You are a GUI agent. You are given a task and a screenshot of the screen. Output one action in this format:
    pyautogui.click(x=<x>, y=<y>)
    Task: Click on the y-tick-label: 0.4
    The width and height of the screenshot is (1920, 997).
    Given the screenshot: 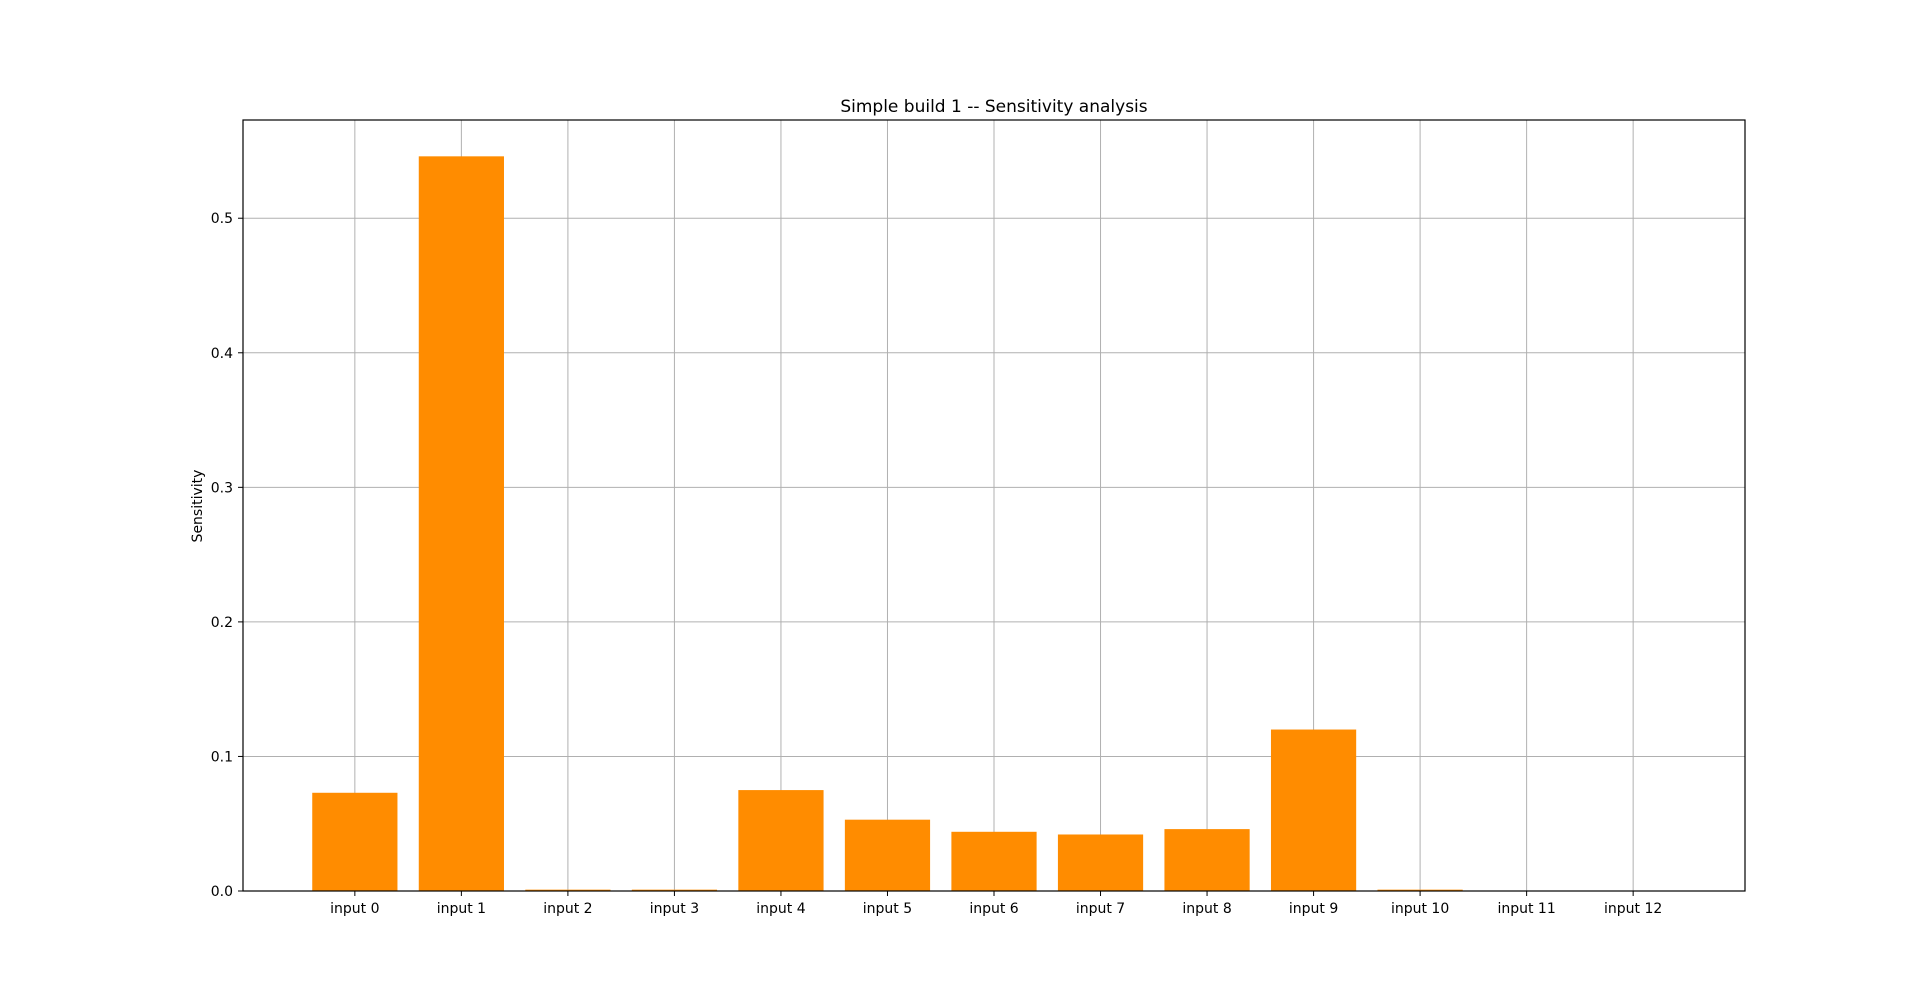 What is the action you would take?
    pyautogui.click(x=222, y=354)
    